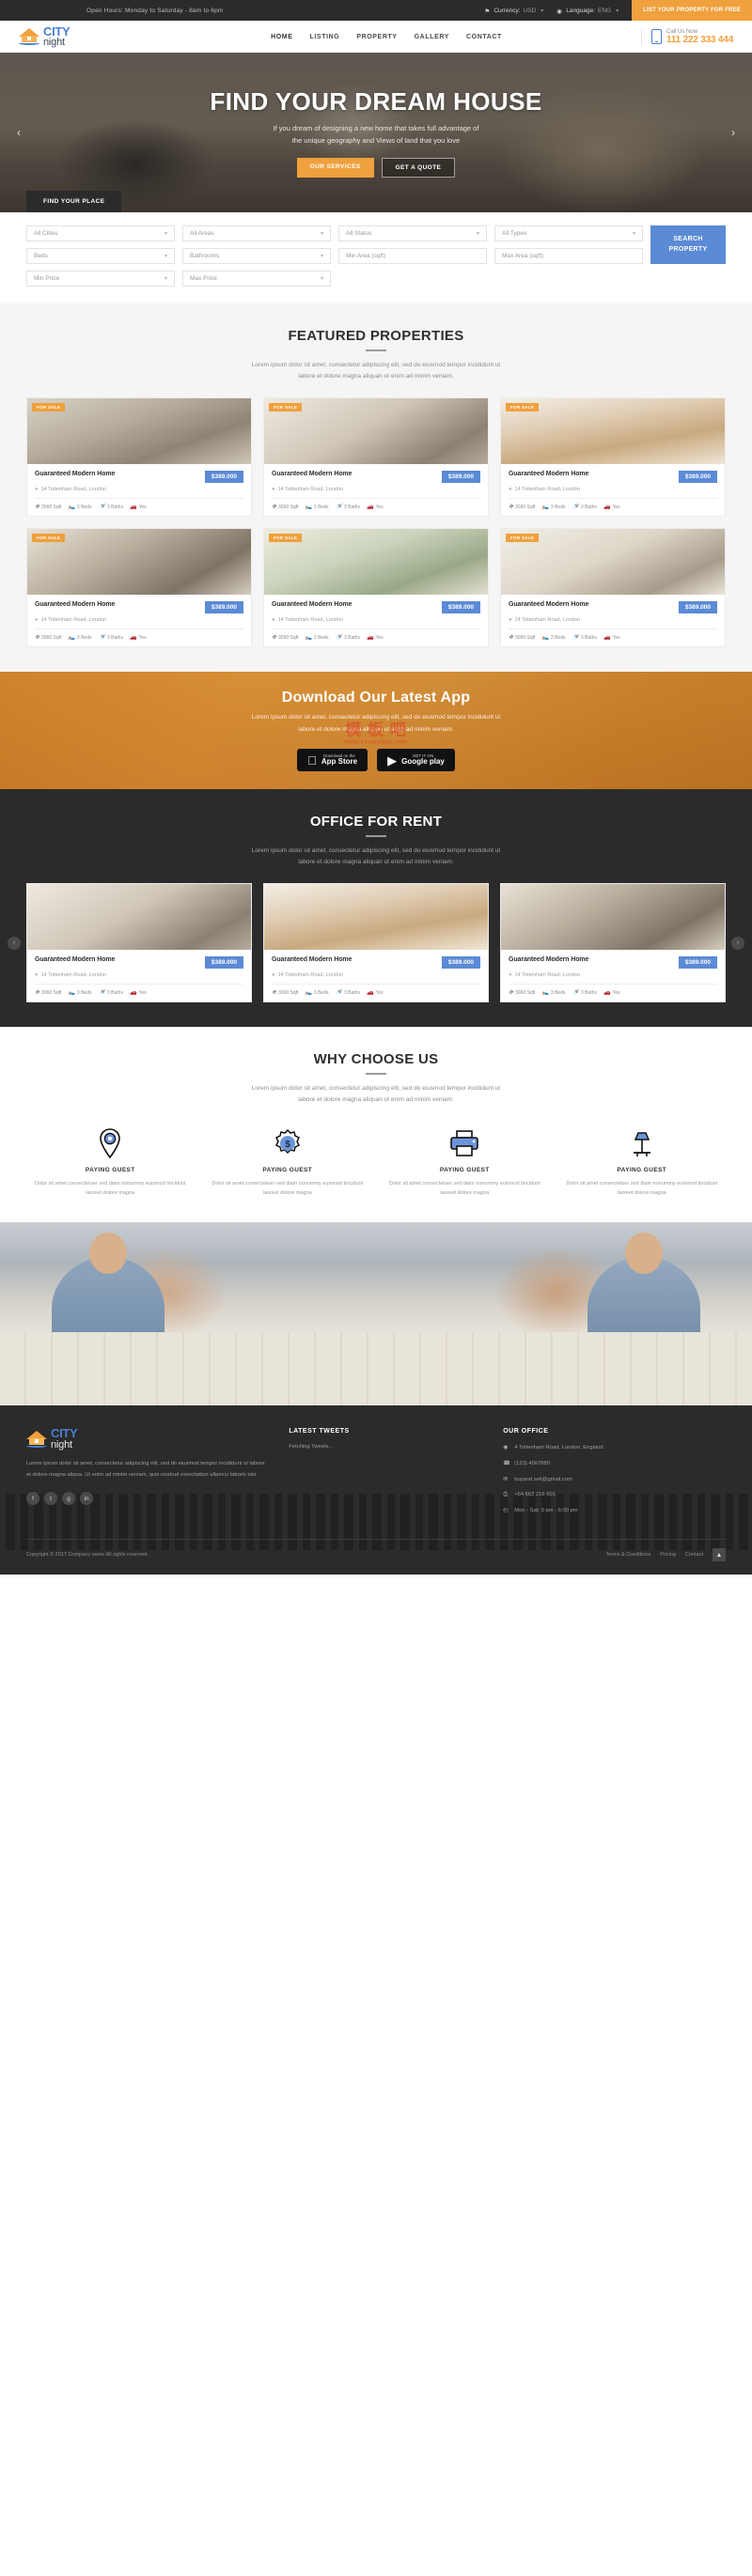 The width and height of the screenshot is (752, 2576). Describe the element at coordinates (110, 638) in the screenshot. I see `feature-baths: 🚿 3 Baths` at that location.